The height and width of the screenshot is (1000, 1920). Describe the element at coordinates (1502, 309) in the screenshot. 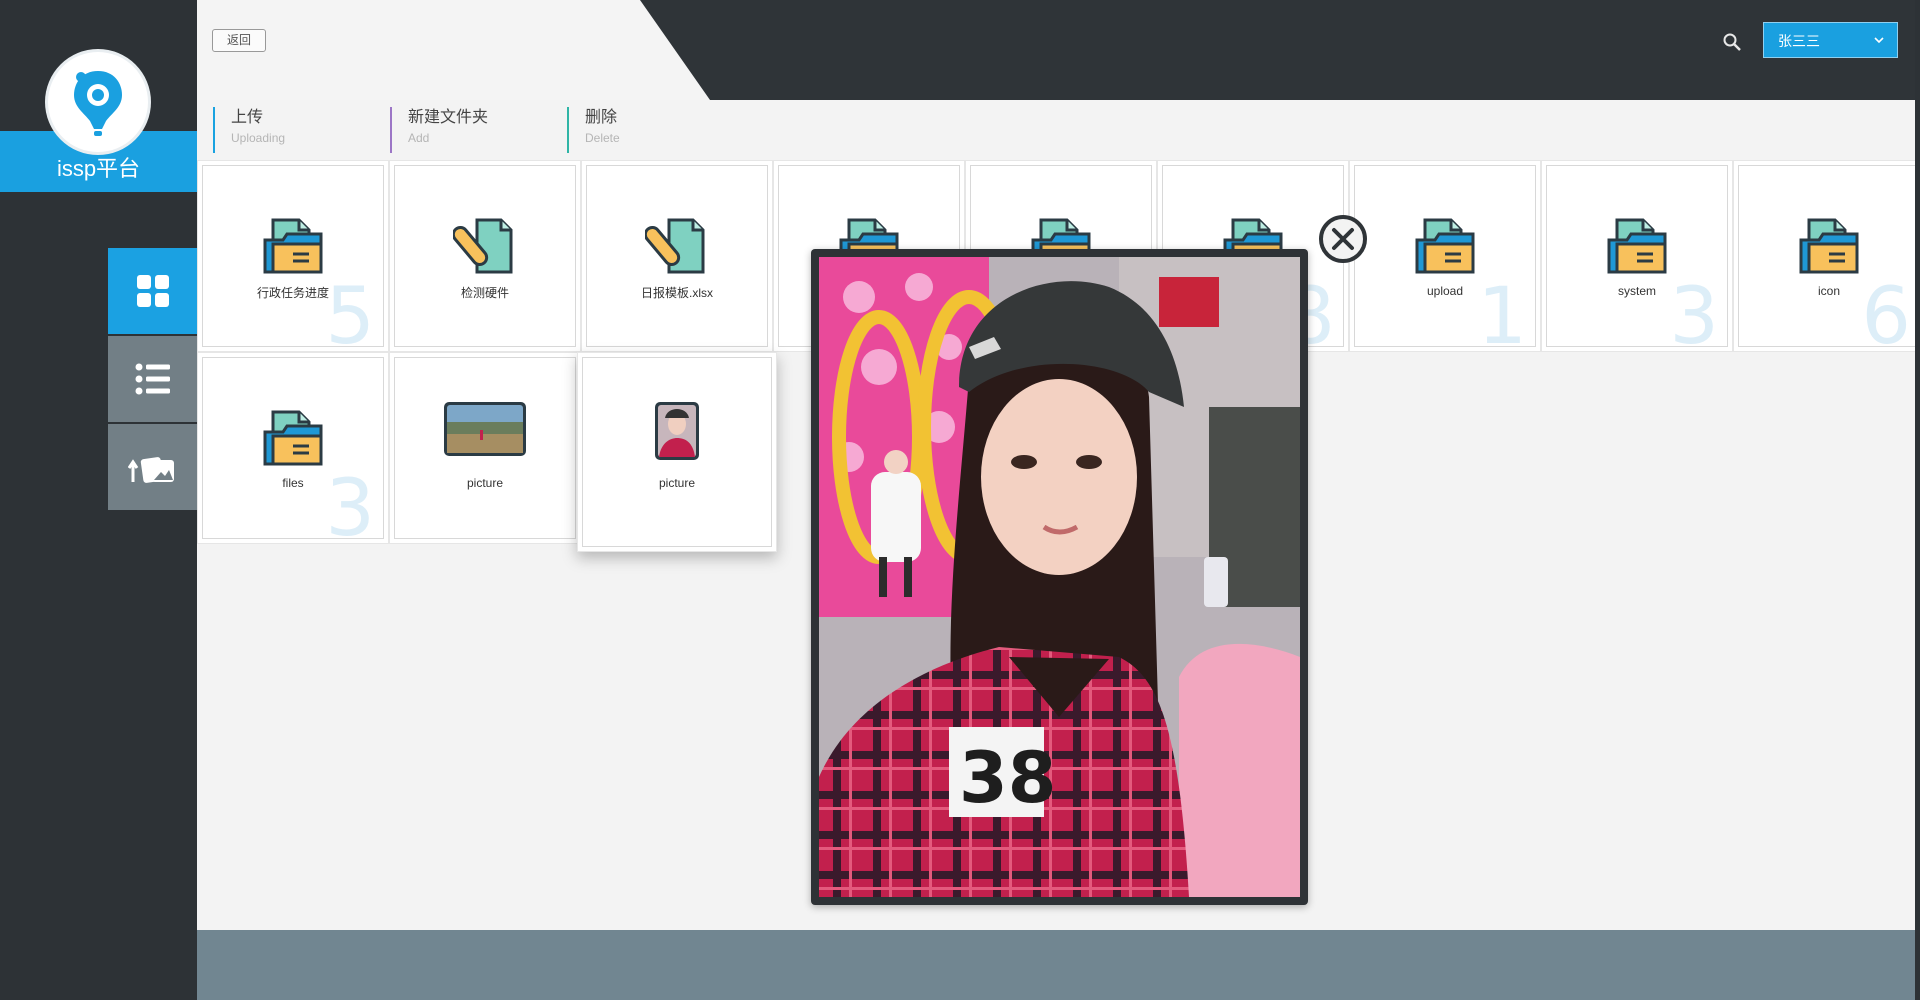

I see `file-count: 1` at that location.